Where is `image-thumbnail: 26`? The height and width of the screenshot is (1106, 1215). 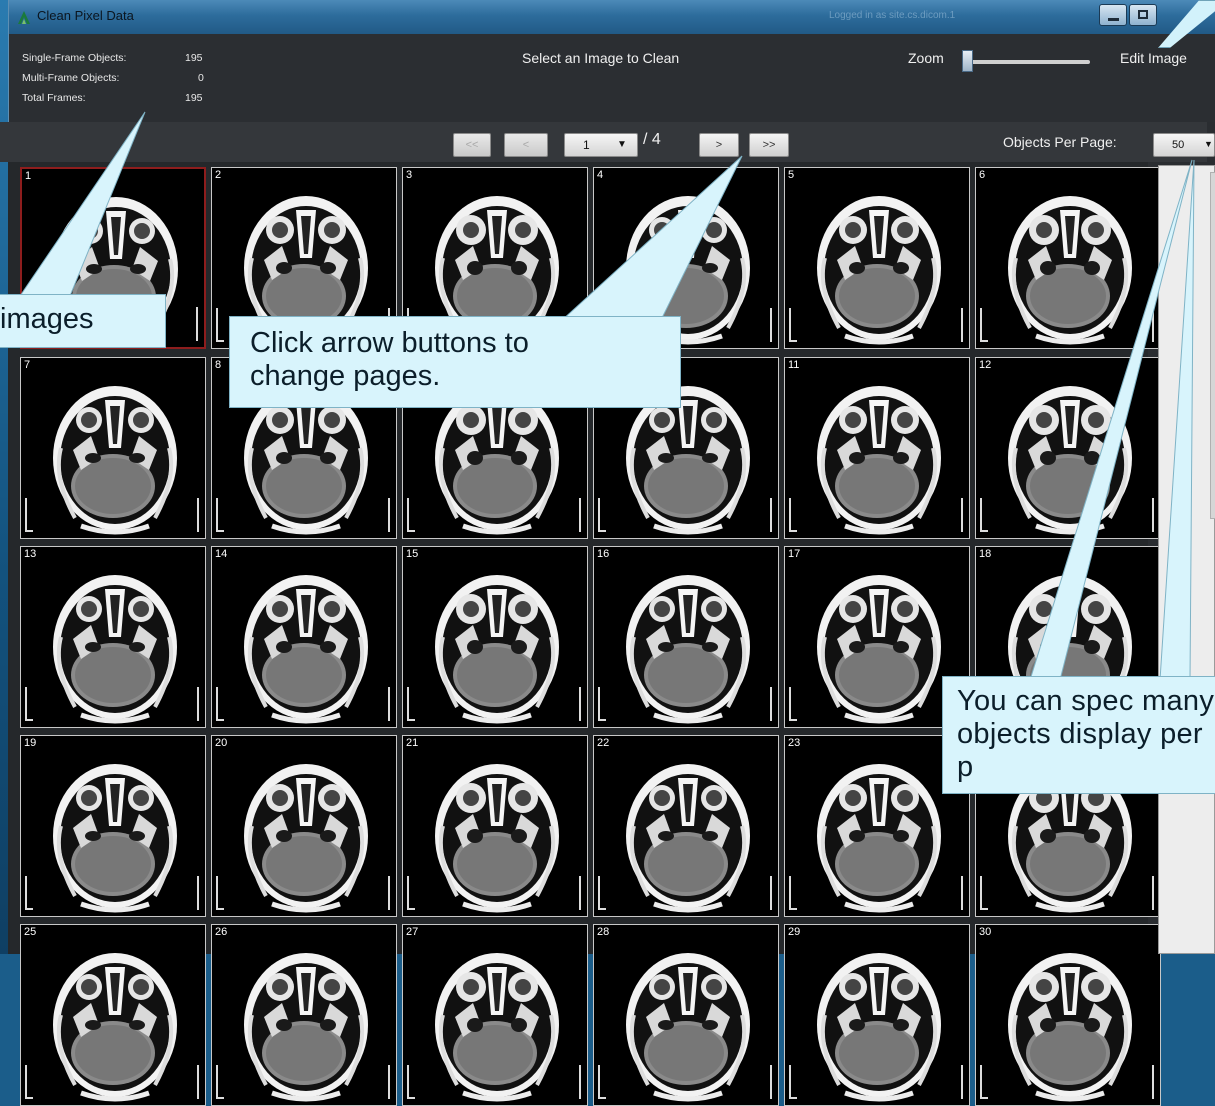 image-thumbnail: 26 is located at coordinates (304, 1015).